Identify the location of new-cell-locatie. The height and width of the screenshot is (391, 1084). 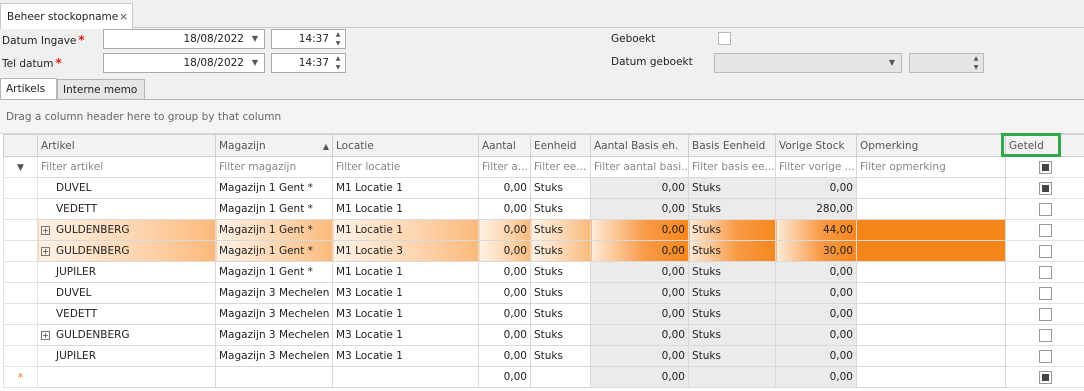
(405, 377).